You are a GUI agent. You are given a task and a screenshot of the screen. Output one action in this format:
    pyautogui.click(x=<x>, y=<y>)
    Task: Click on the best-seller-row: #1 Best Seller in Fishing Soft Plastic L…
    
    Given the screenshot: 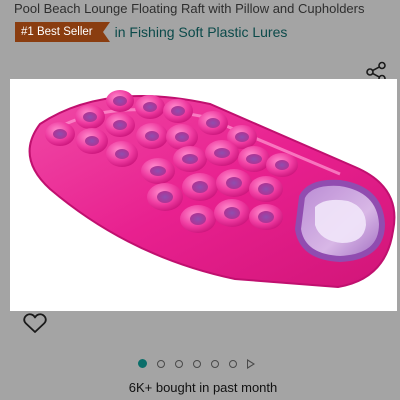 What is the action you would take?
    pyautogui.click(x=151, y=32)
    